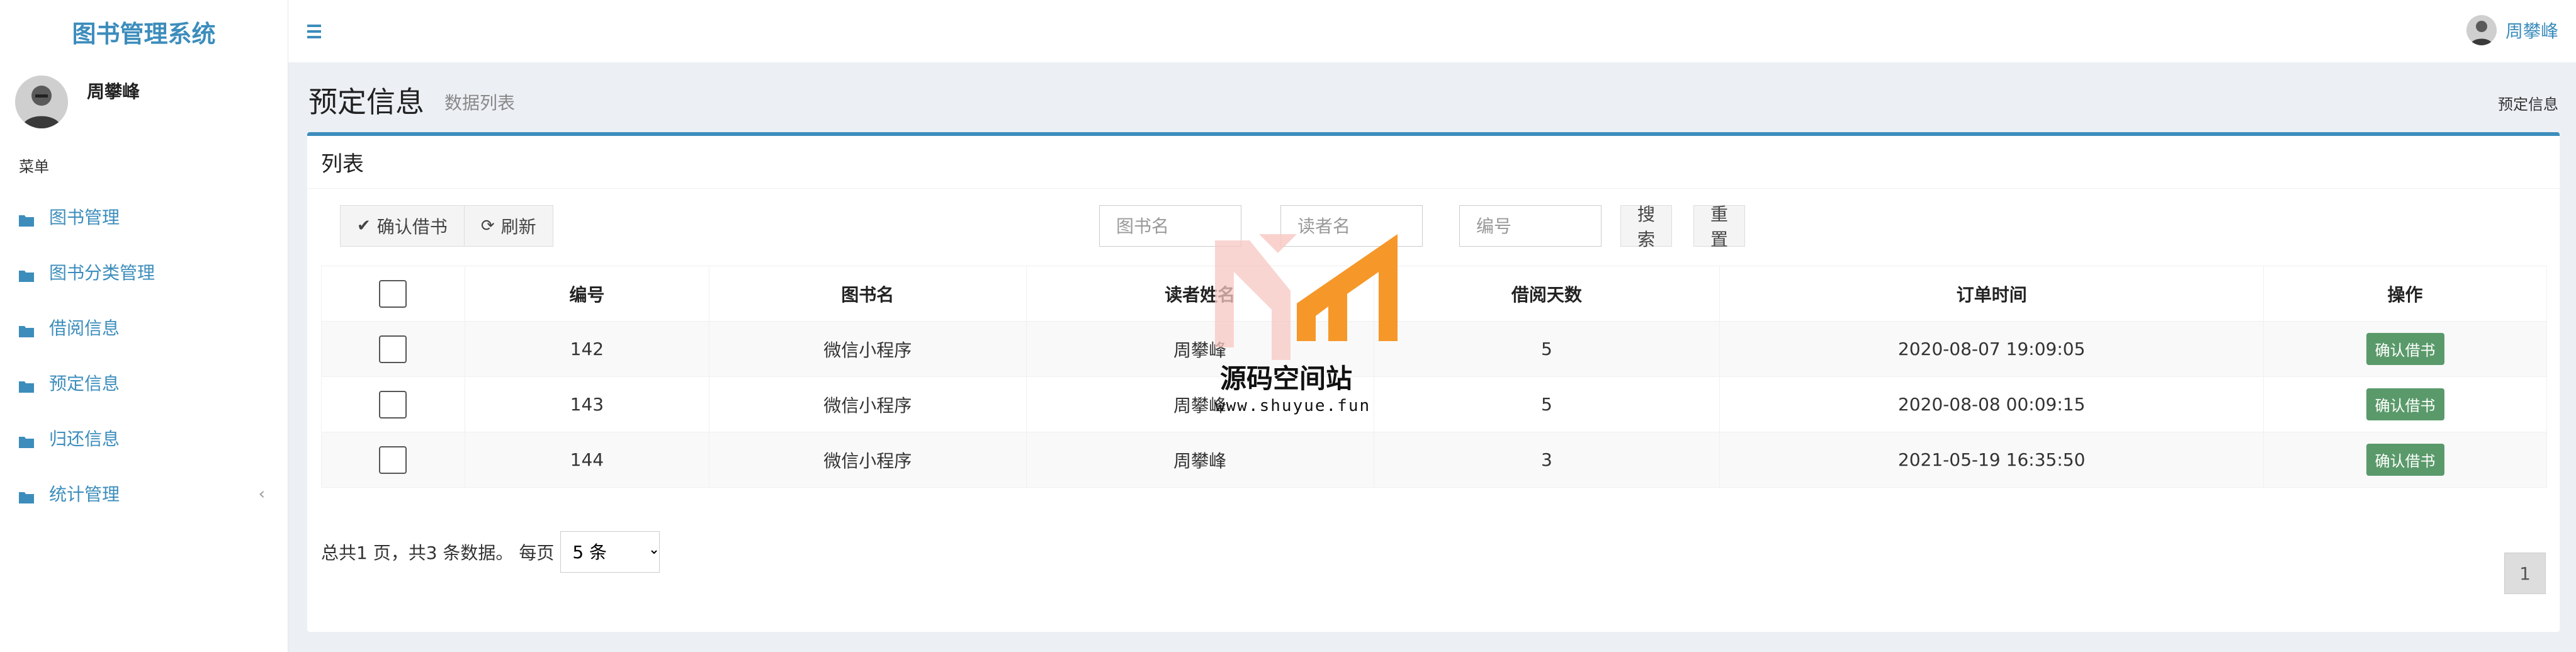 The height and width of the screenshot is (652, 2576). I want to click on table-row: 144 微信小程序 周攀峰 3 2021-05-19 16:35:50 确认借书, so click(1434, 460).